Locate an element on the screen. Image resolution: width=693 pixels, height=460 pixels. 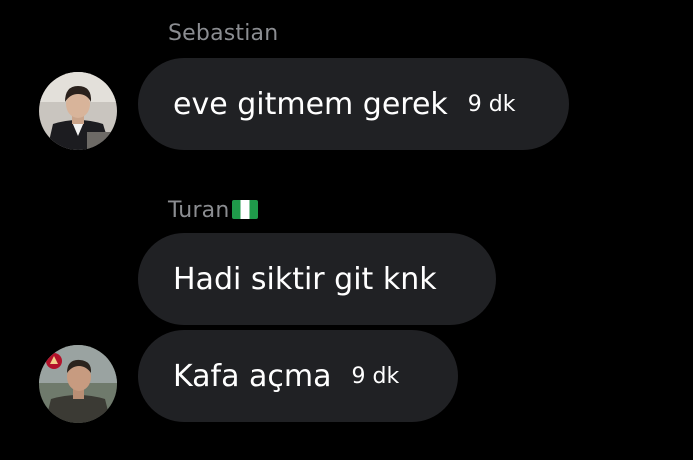
message-bubble: Hadi siktir git knk is located at coordinates (317, 279).